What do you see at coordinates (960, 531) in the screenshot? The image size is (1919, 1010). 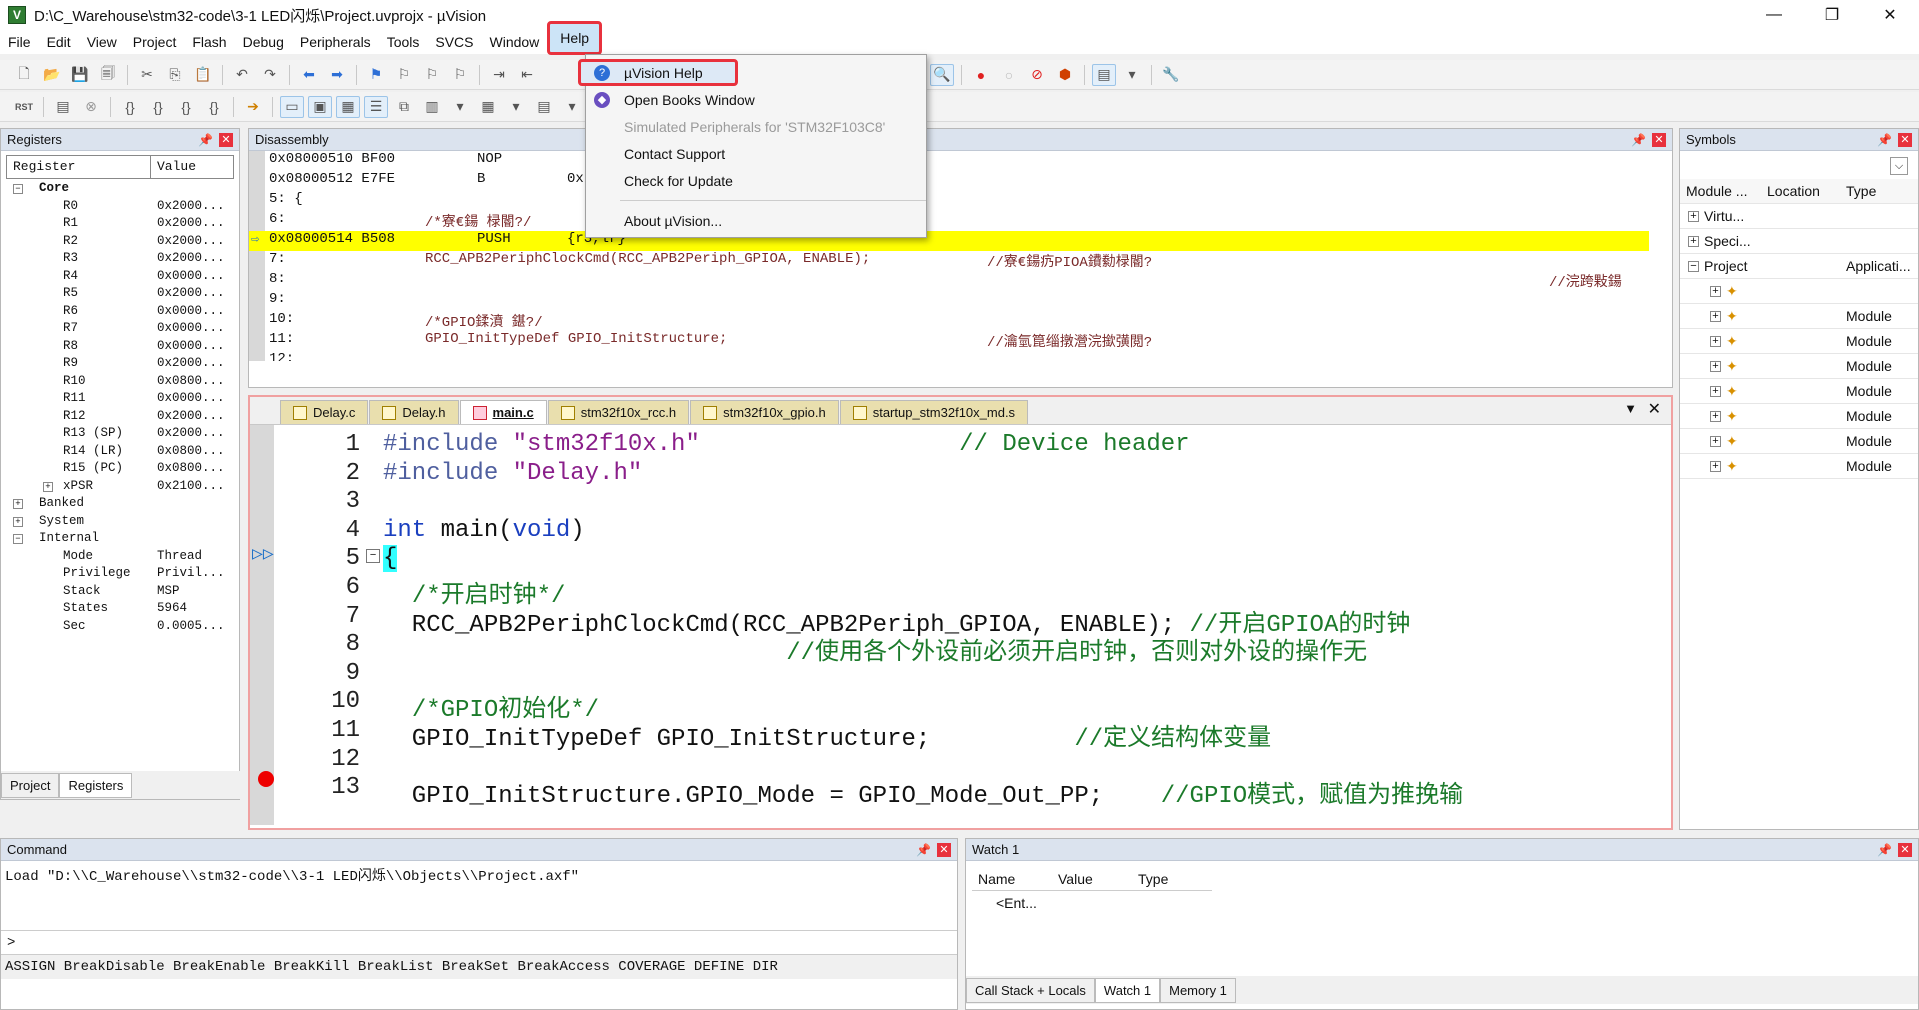 I see `code-line: 4 int main(void)` at bounding box center [960, 531].